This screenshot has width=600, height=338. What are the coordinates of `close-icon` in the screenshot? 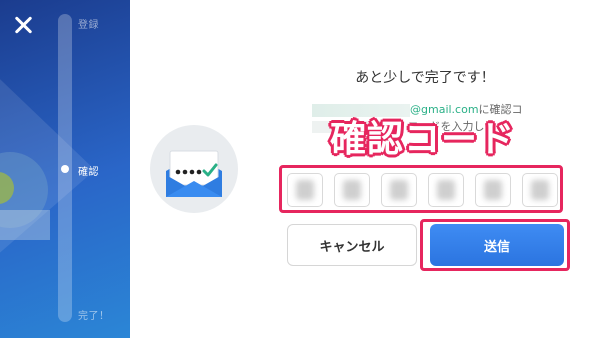 It's located at (23, 25).